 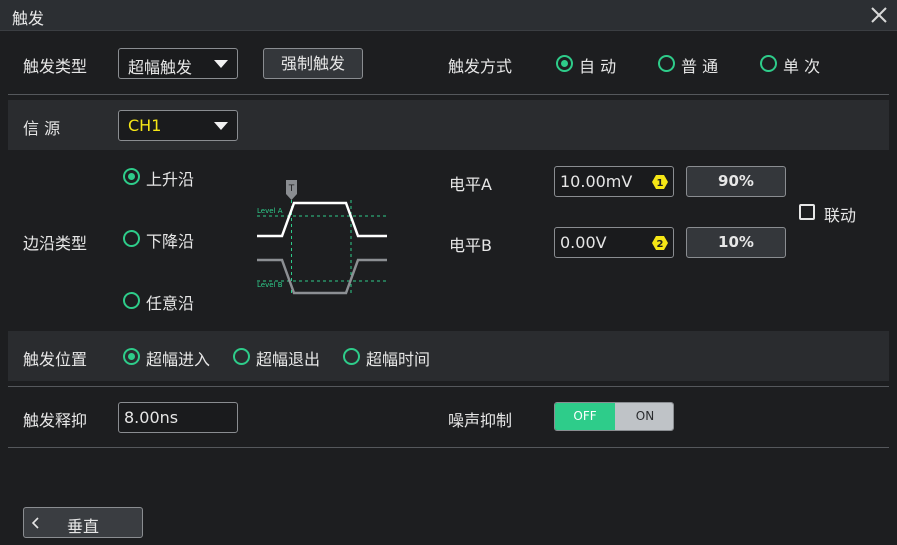 I want to click on level-a-badge-icon: 1, so click(x=660, y=182).